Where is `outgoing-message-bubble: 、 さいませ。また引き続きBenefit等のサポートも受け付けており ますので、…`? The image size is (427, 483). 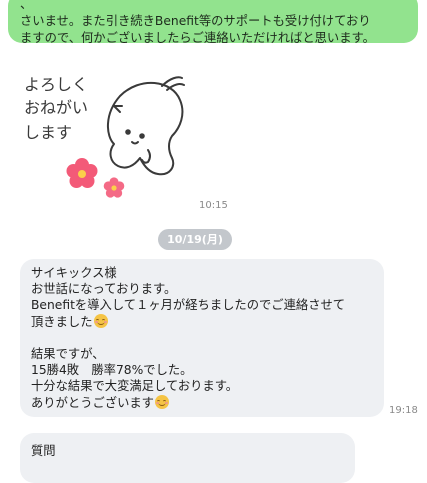 outgoing-message-bubble: 、 さいませ。また引き続きBenefit等のサポートも受け付けており ますので、… is located at coordinates (213, 21).